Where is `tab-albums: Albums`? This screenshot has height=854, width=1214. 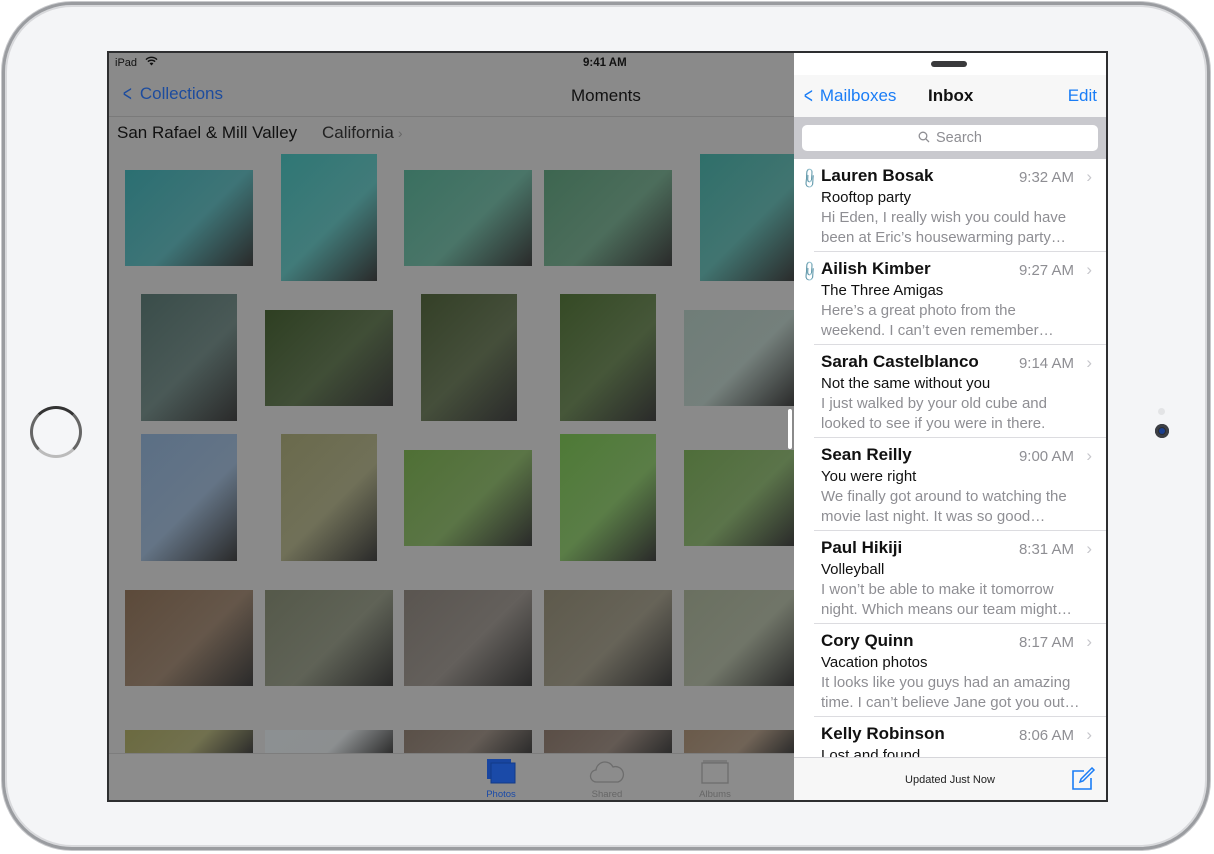 tab-albums: Albums is located at coordinates (715, 779).